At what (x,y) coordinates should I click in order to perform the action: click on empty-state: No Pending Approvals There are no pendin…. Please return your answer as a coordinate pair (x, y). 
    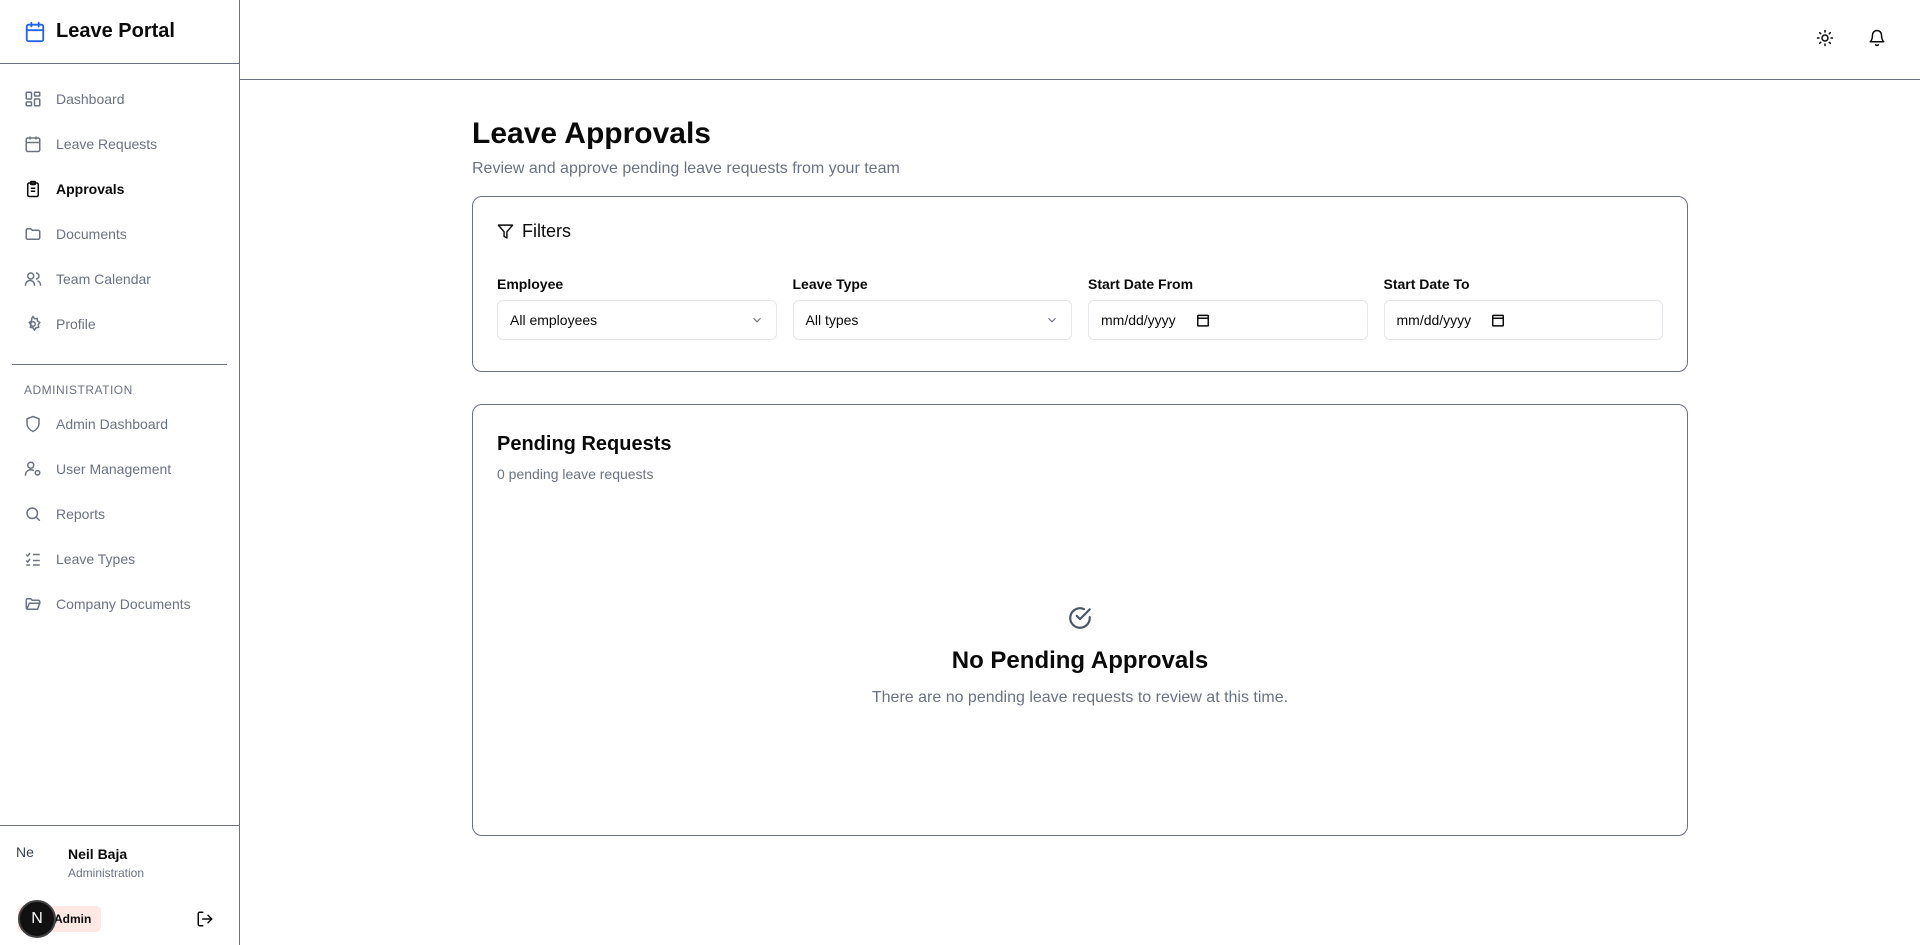
    Looking at the image, I should click on (1080, 656).